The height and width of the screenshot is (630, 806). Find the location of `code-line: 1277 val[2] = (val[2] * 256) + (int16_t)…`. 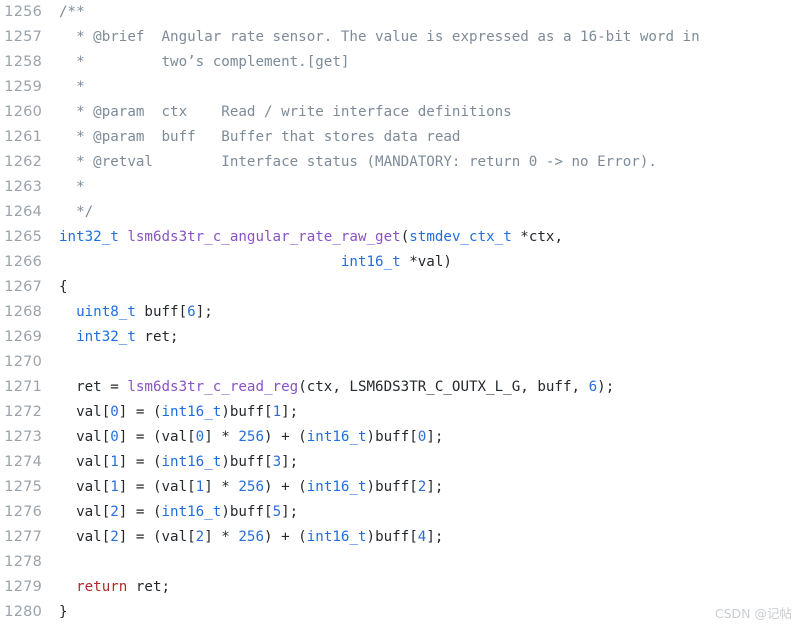

code-line: 1277 val[2] = (val[2] * 256) + (int16_t)… is located at coordinates (403, 537).